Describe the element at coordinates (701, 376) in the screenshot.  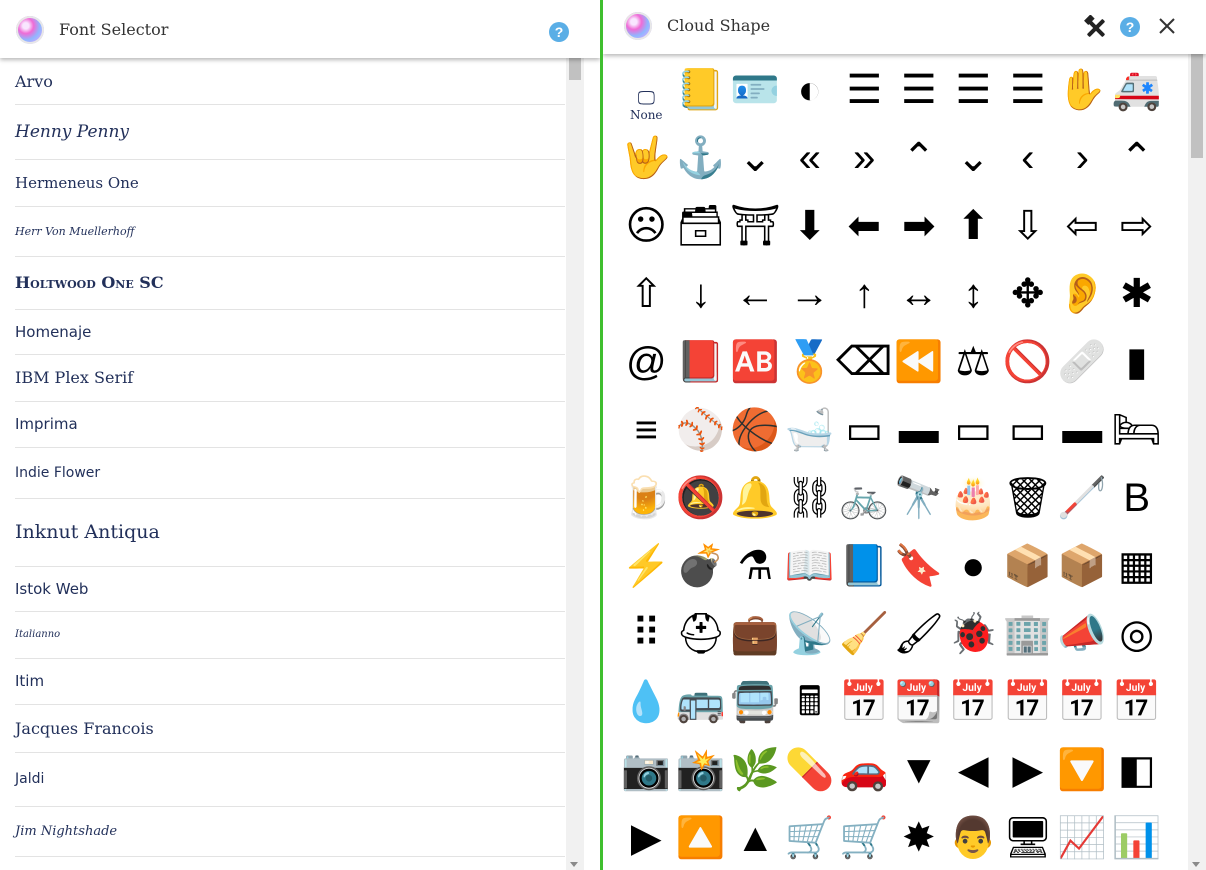
I see `shape-option: 📕` at that location.